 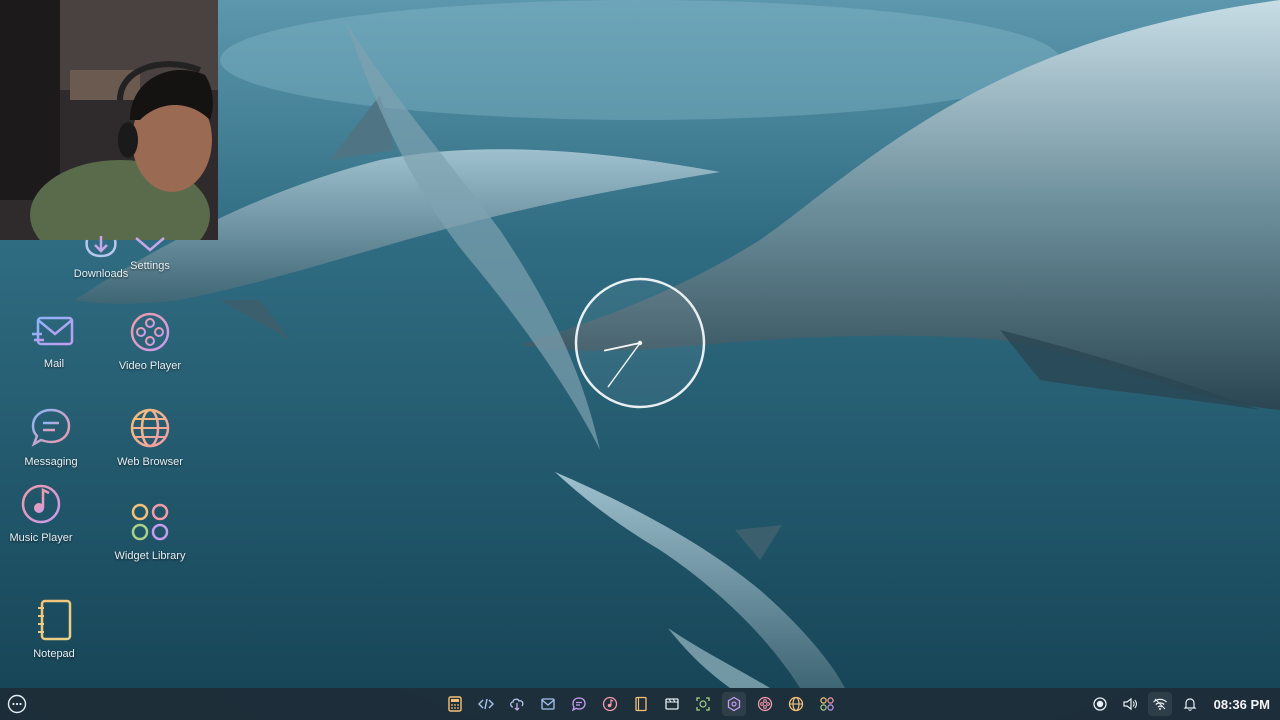 I want to click on desktop-icon-video-player: Video Player, so click(x=150, y=341).